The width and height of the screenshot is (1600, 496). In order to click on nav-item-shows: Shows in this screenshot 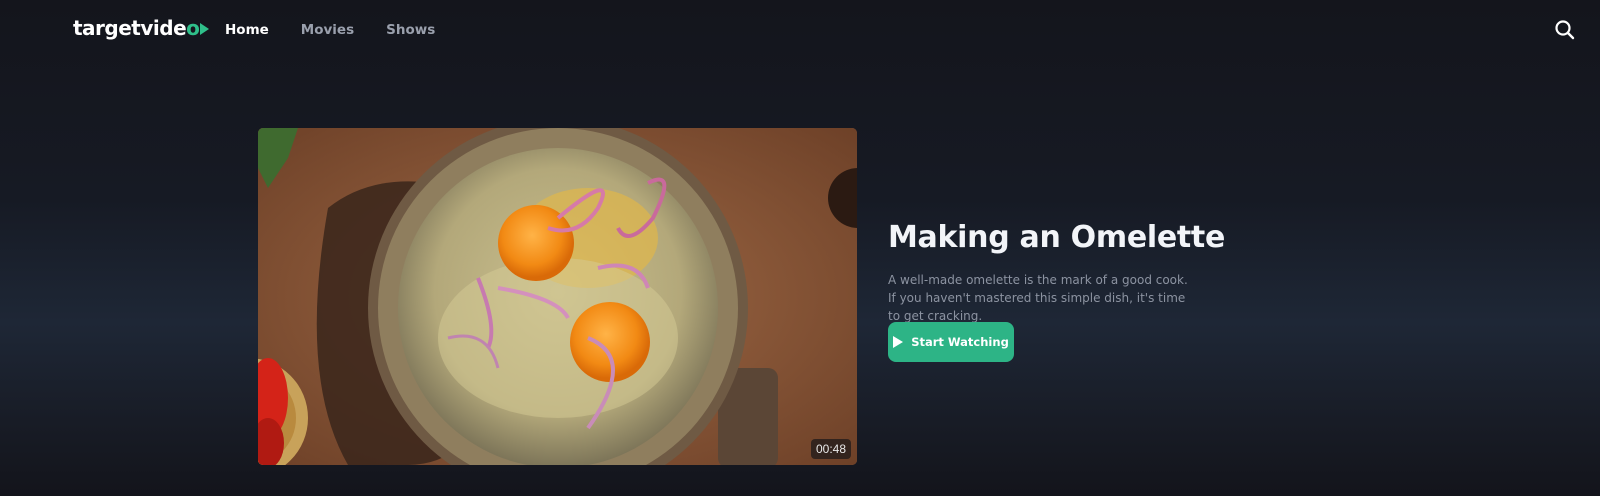, I will do `click(410, 30)`.